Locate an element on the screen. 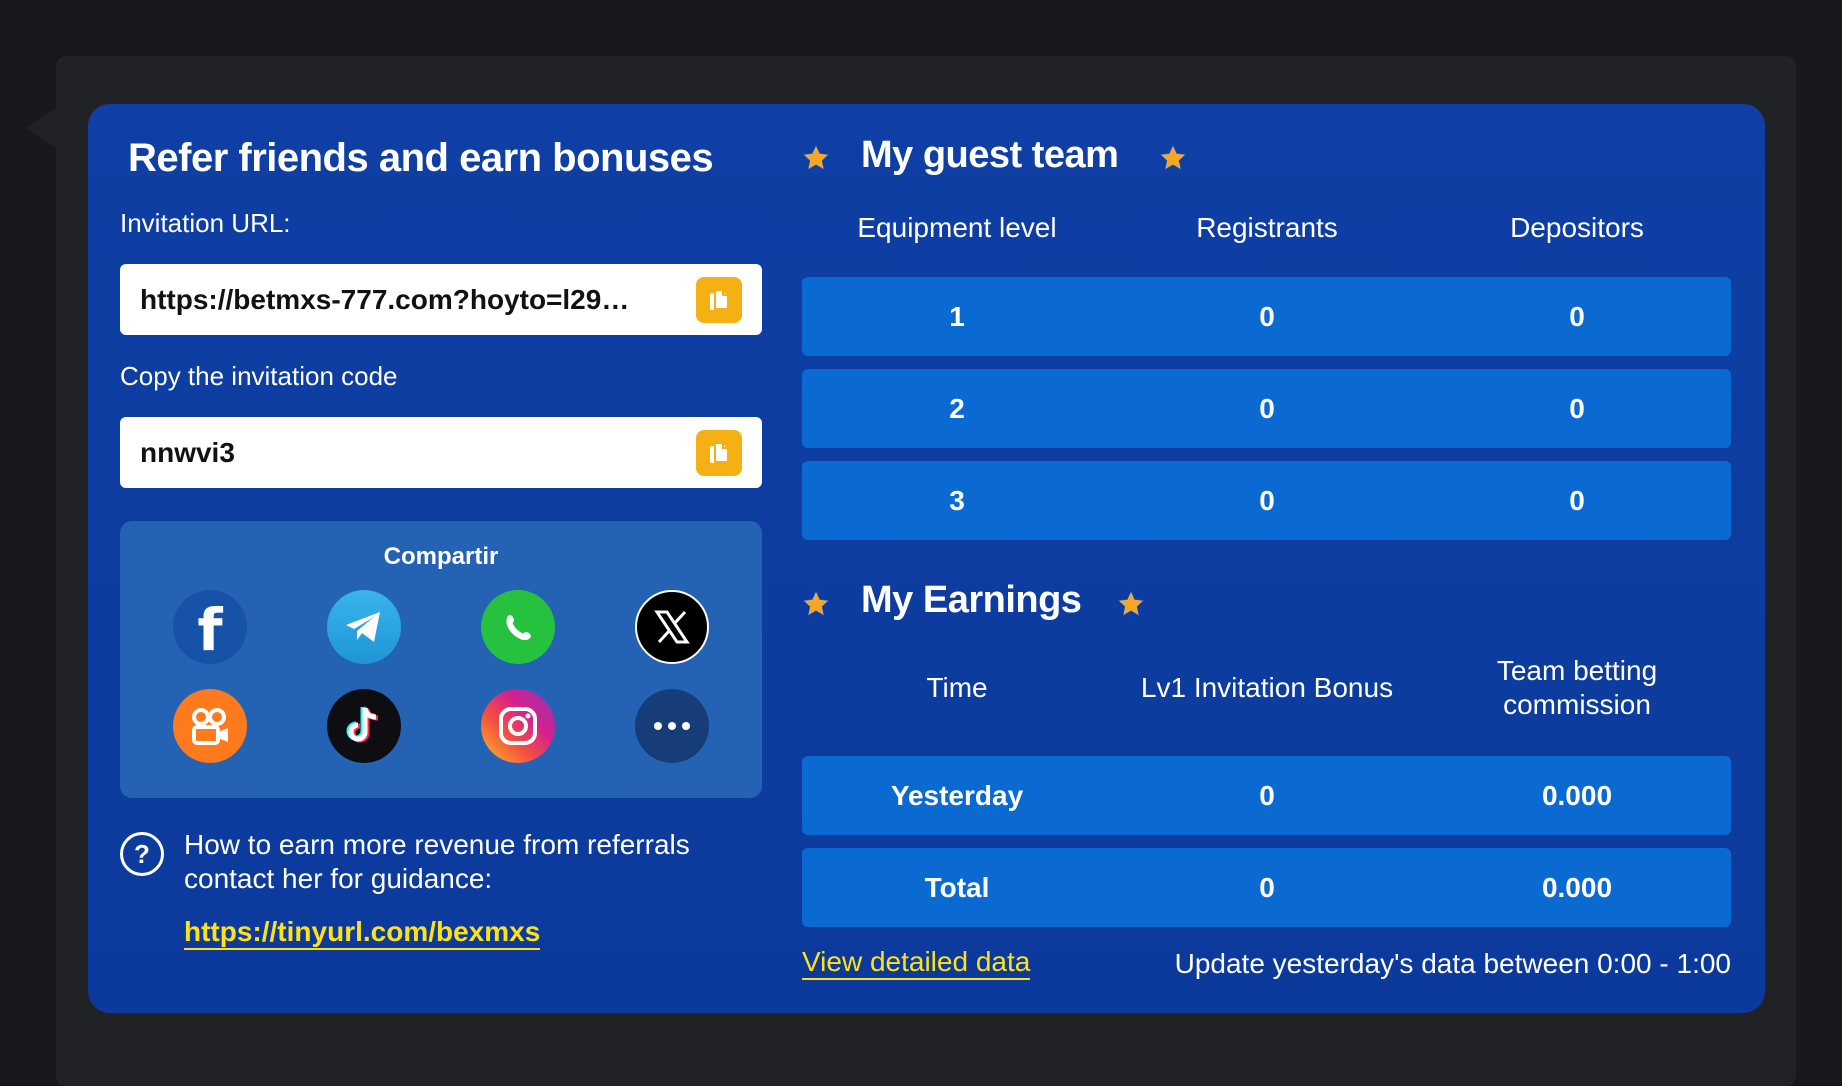 The image size is (1842, 1086). instagram-icon is located at coordinates (518, 726).